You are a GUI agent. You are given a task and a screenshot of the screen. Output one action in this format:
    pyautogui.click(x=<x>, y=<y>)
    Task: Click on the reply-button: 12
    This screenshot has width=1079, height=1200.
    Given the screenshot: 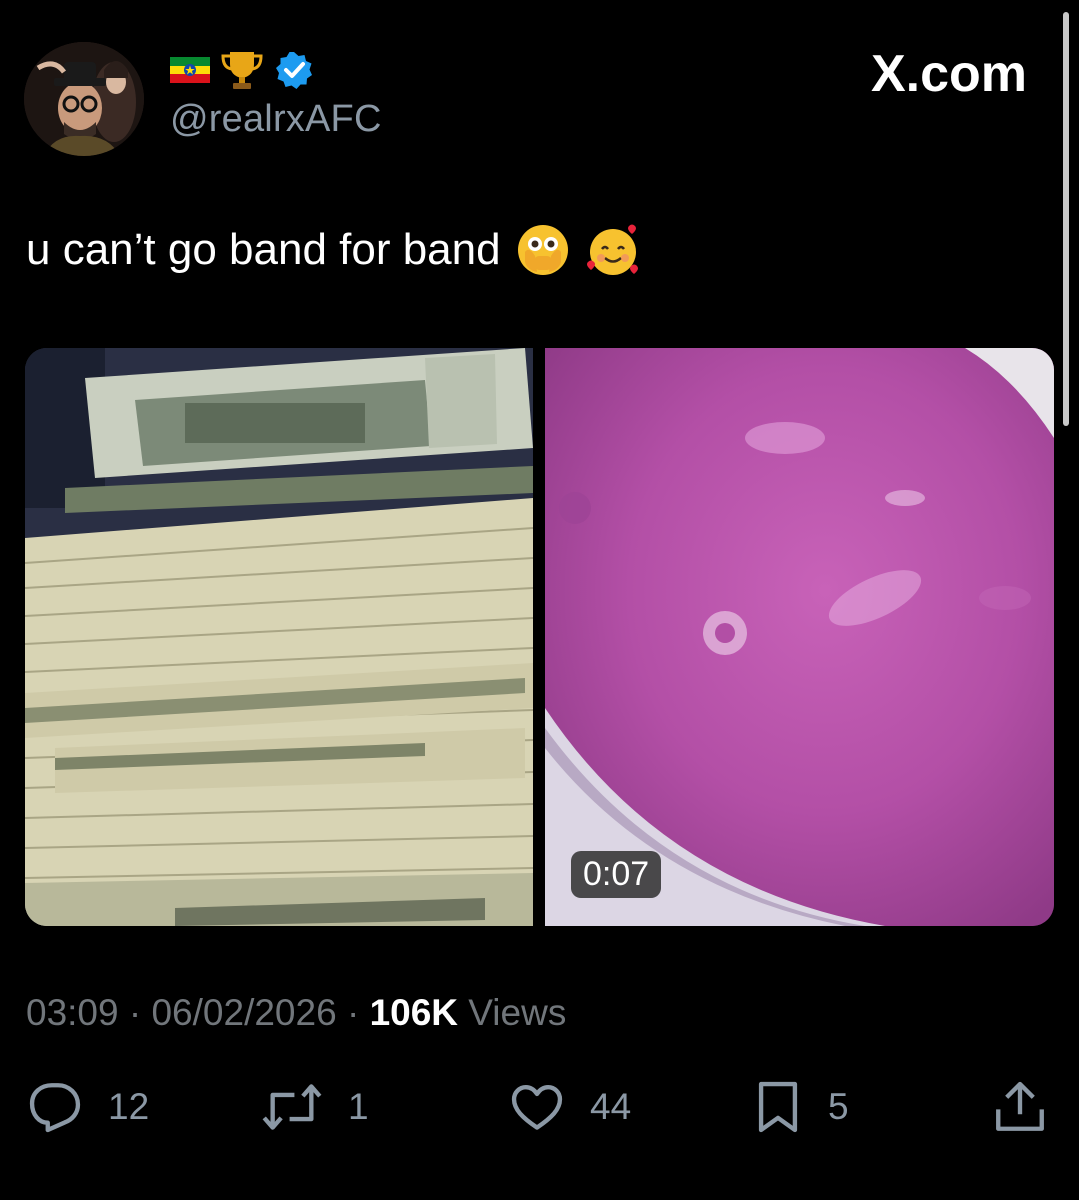 What is the action you would take?
    pyautogui.click(x=87, y=1107)
    